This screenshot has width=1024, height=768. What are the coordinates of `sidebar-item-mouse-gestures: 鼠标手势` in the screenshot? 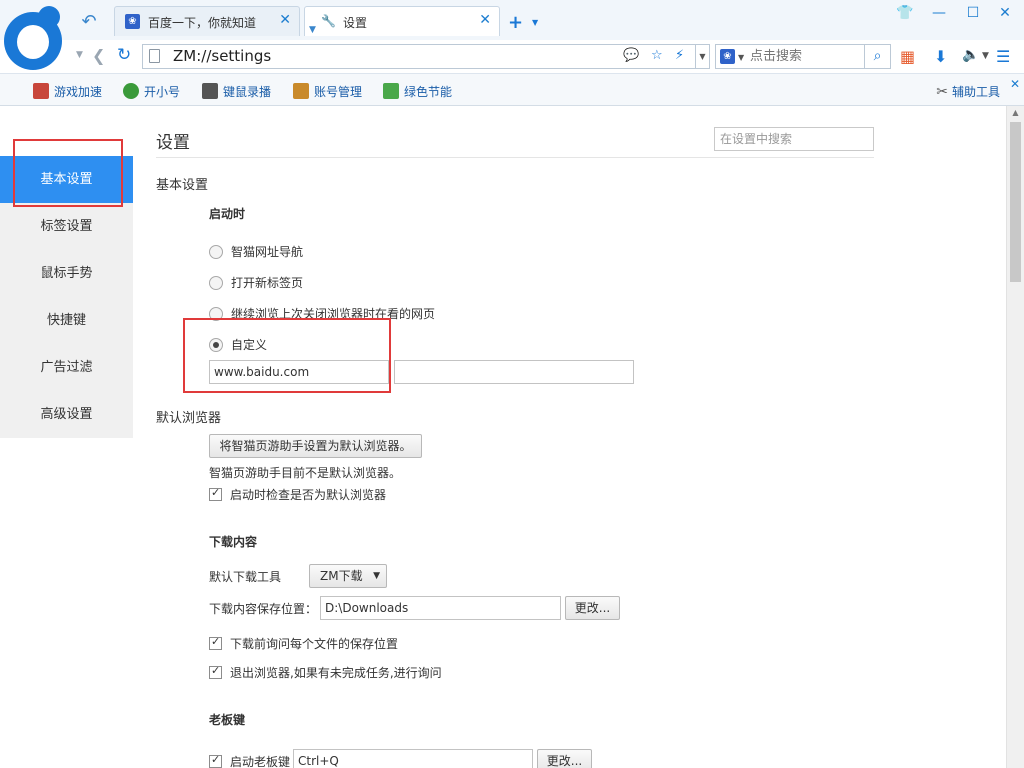 It's located at (66, 273).